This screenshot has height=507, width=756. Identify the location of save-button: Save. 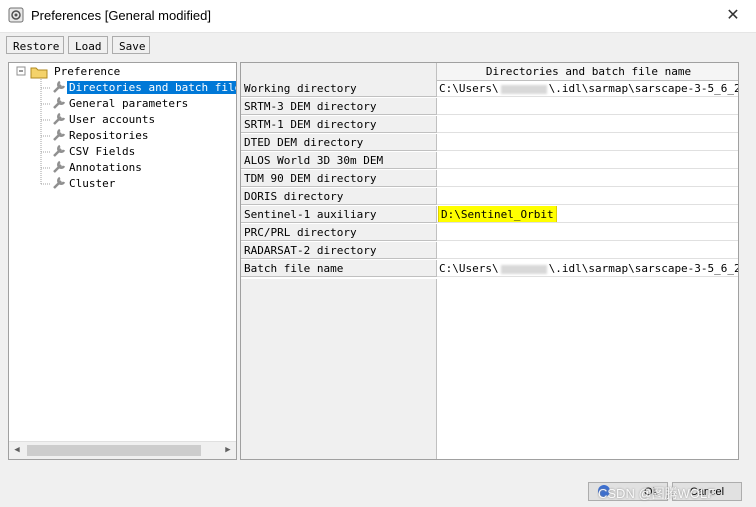
(131, 45).